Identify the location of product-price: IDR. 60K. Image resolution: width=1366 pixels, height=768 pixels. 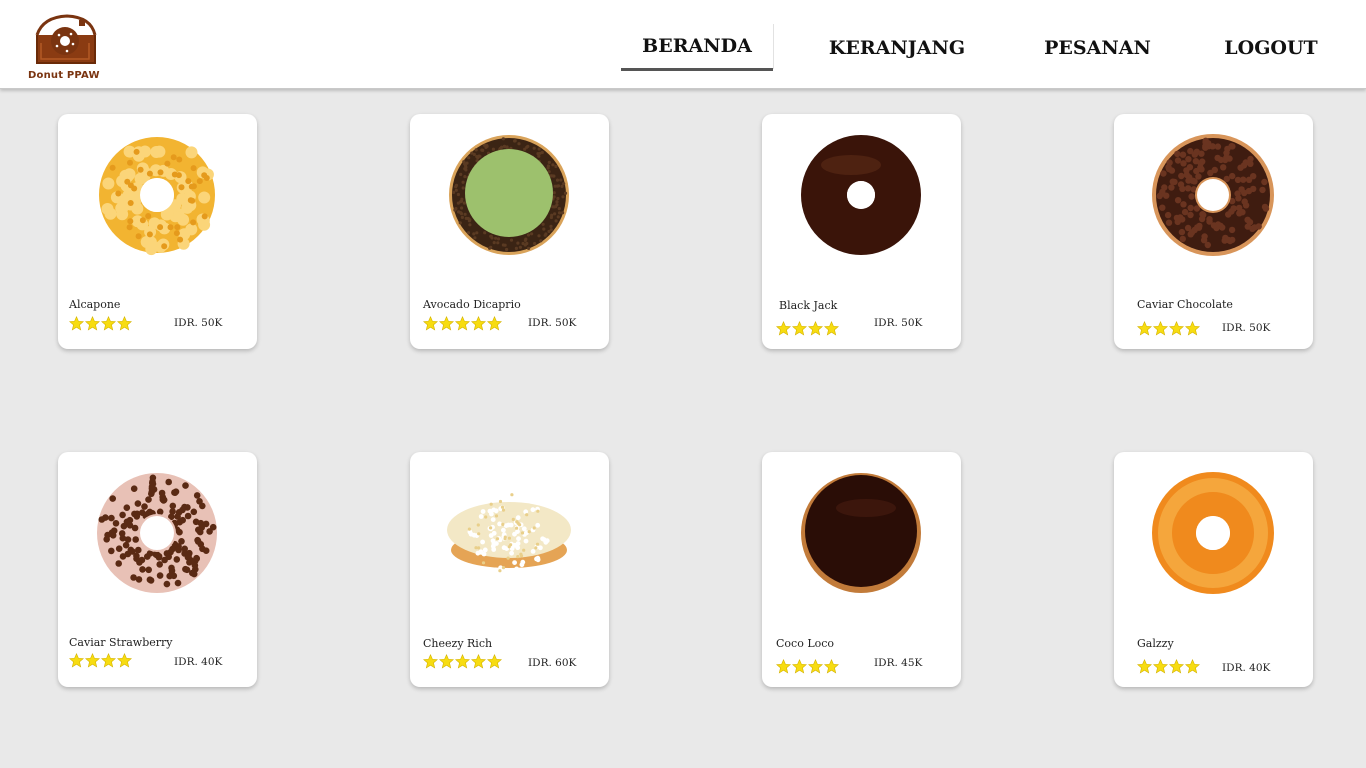
(552, 663).